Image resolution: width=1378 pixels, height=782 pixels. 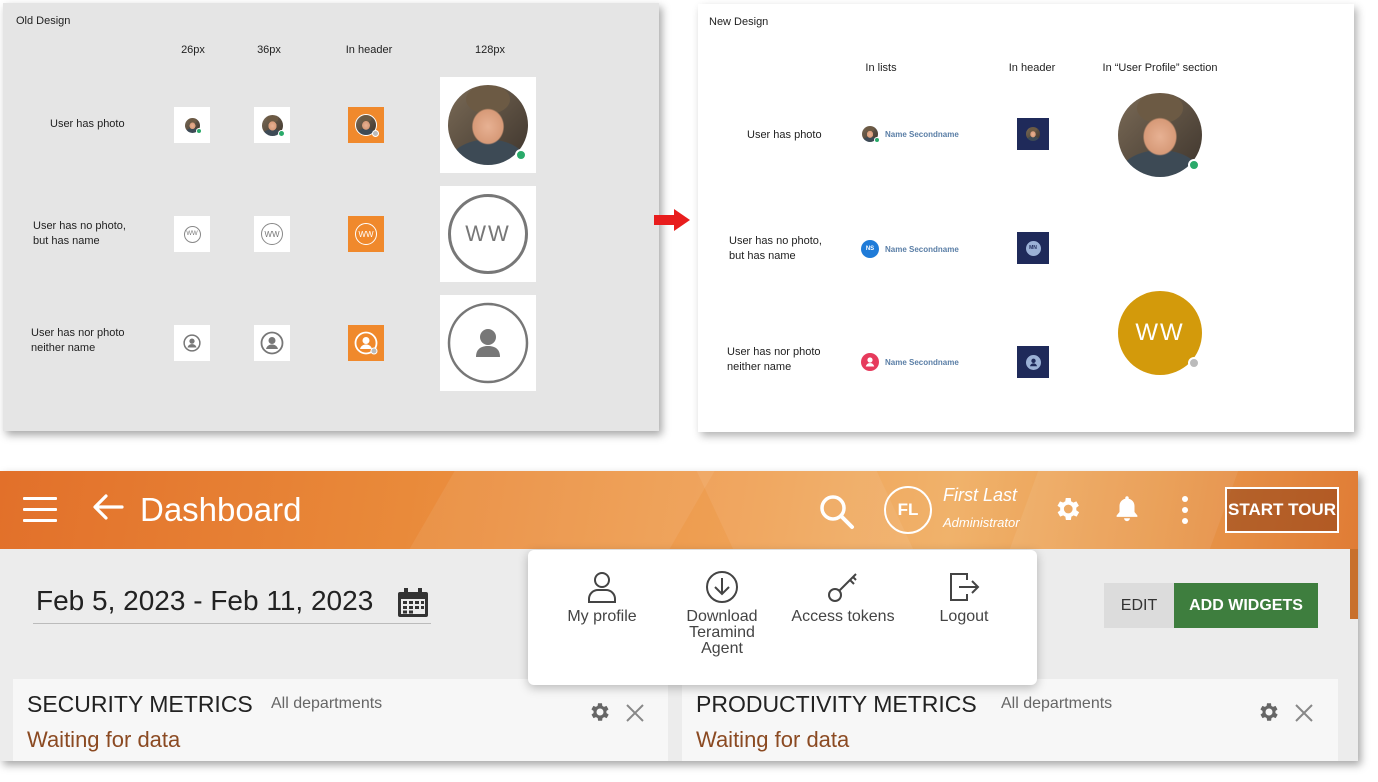 I want to click on menu-label-line: Agent, so click(x=722, y=648).